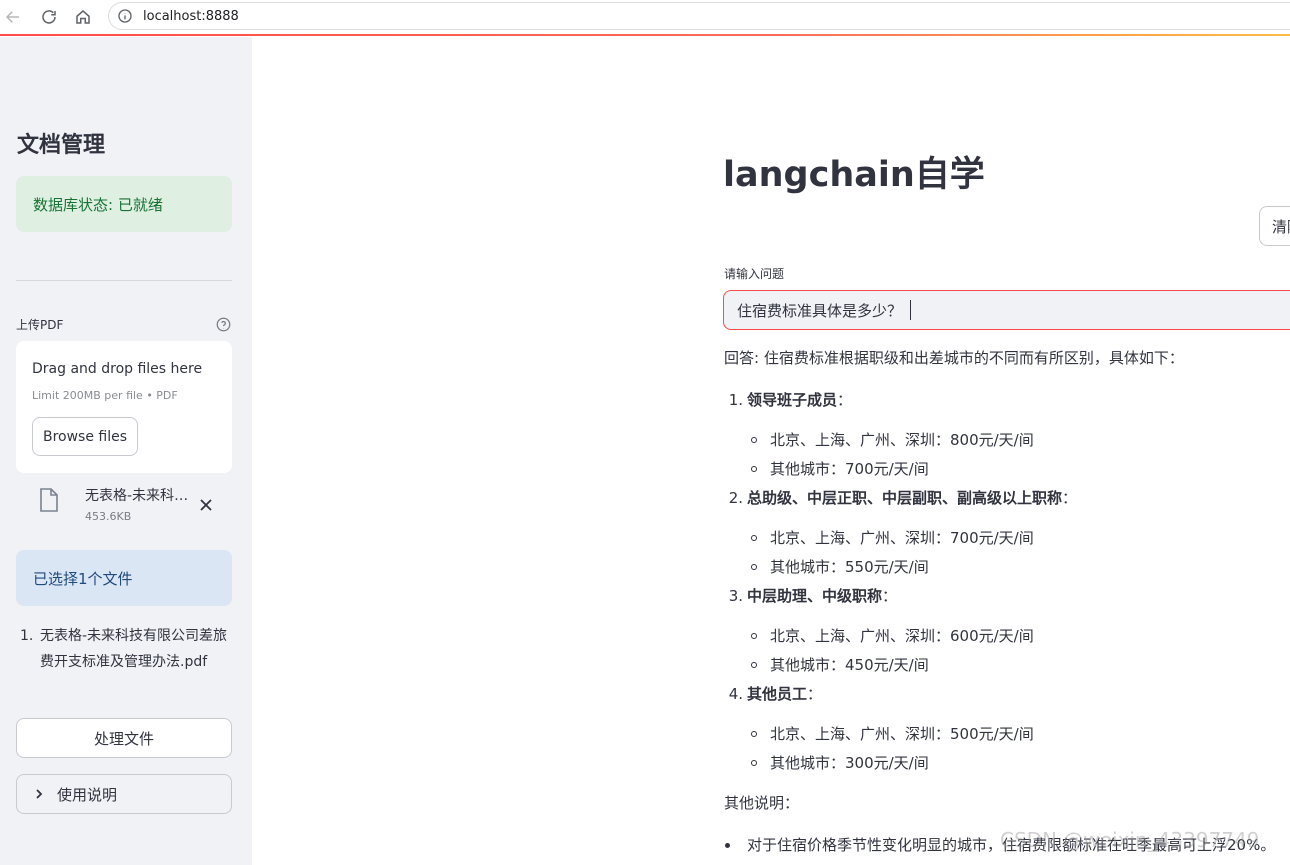 The width and height of the screenshot is (1290, 865). Describe the element at coordinates (792, 400) in the screenshot. I see `section-heading: 领导班子成员` at that location.